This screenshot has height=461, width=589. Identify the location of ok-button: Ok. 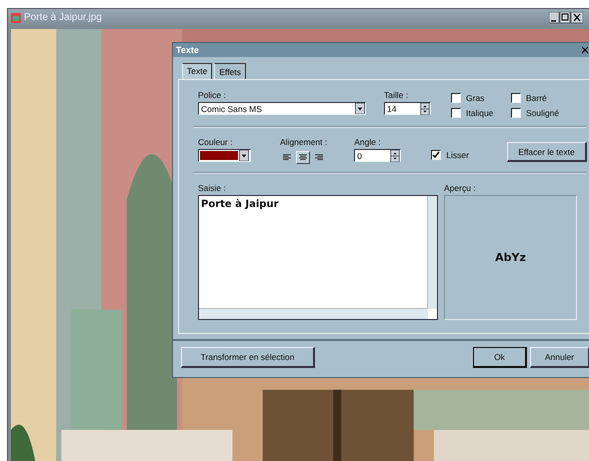
(500, 357).